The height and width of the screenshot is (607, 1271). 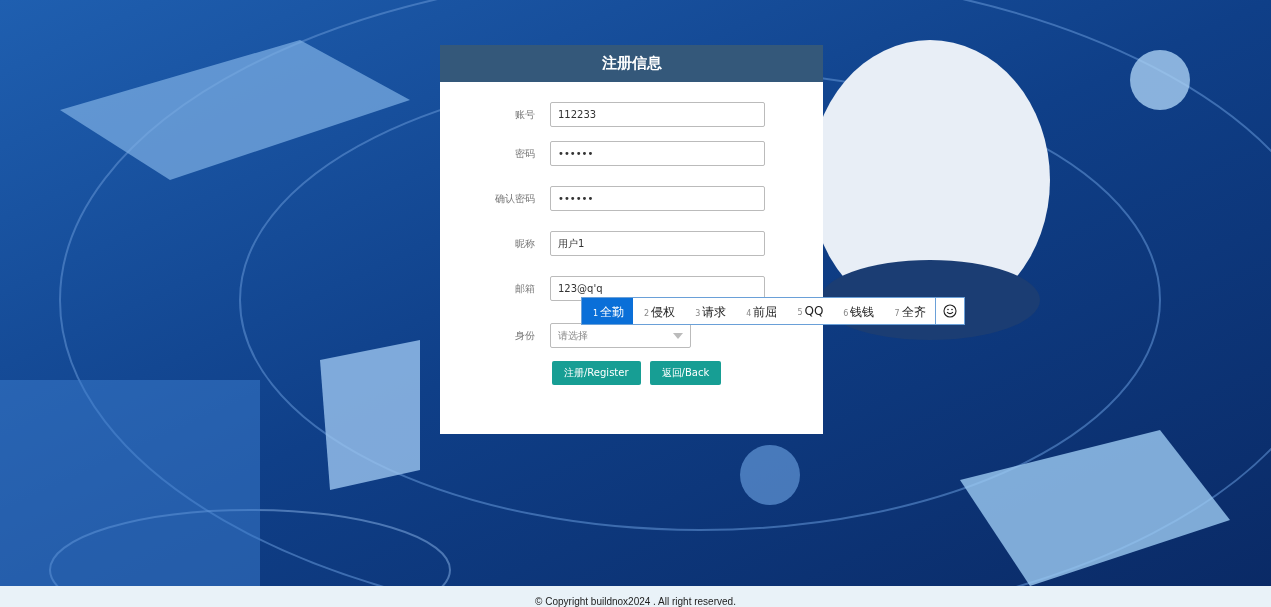 What do you see at coordinates (710, 311) in the screenshot?
I see `ime-candidate: 3 请求` at bounding box center [710, 311].